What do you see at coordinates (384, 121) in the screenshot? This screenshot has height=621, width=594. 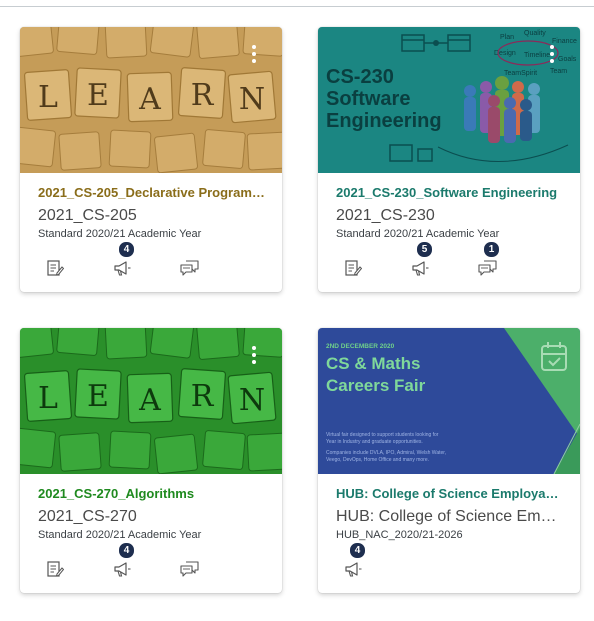 I see `hero-course-word: Engineering` at bounding box center [384, 121].